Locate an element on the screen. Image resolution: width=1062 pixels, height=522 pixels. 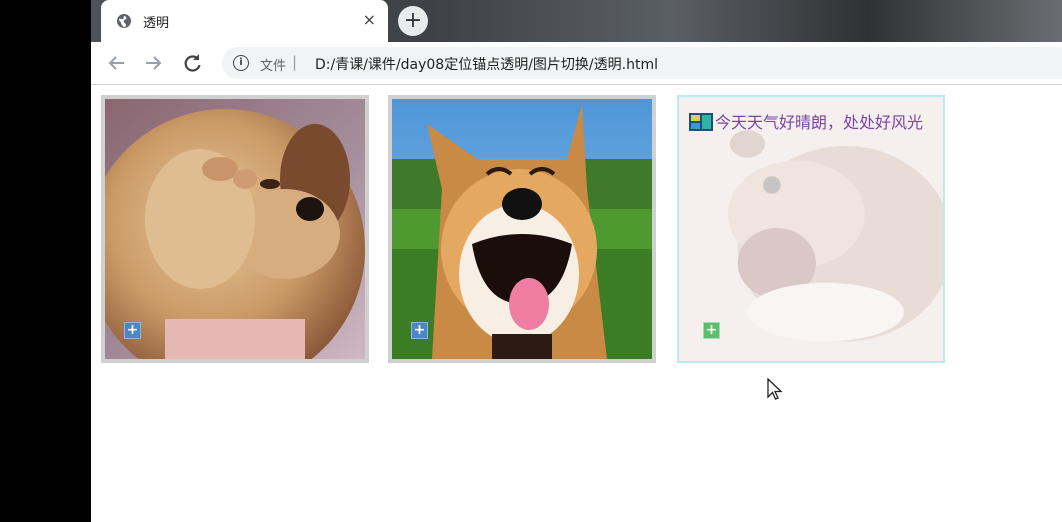
desktop-background is located at coordinates (45, 261).